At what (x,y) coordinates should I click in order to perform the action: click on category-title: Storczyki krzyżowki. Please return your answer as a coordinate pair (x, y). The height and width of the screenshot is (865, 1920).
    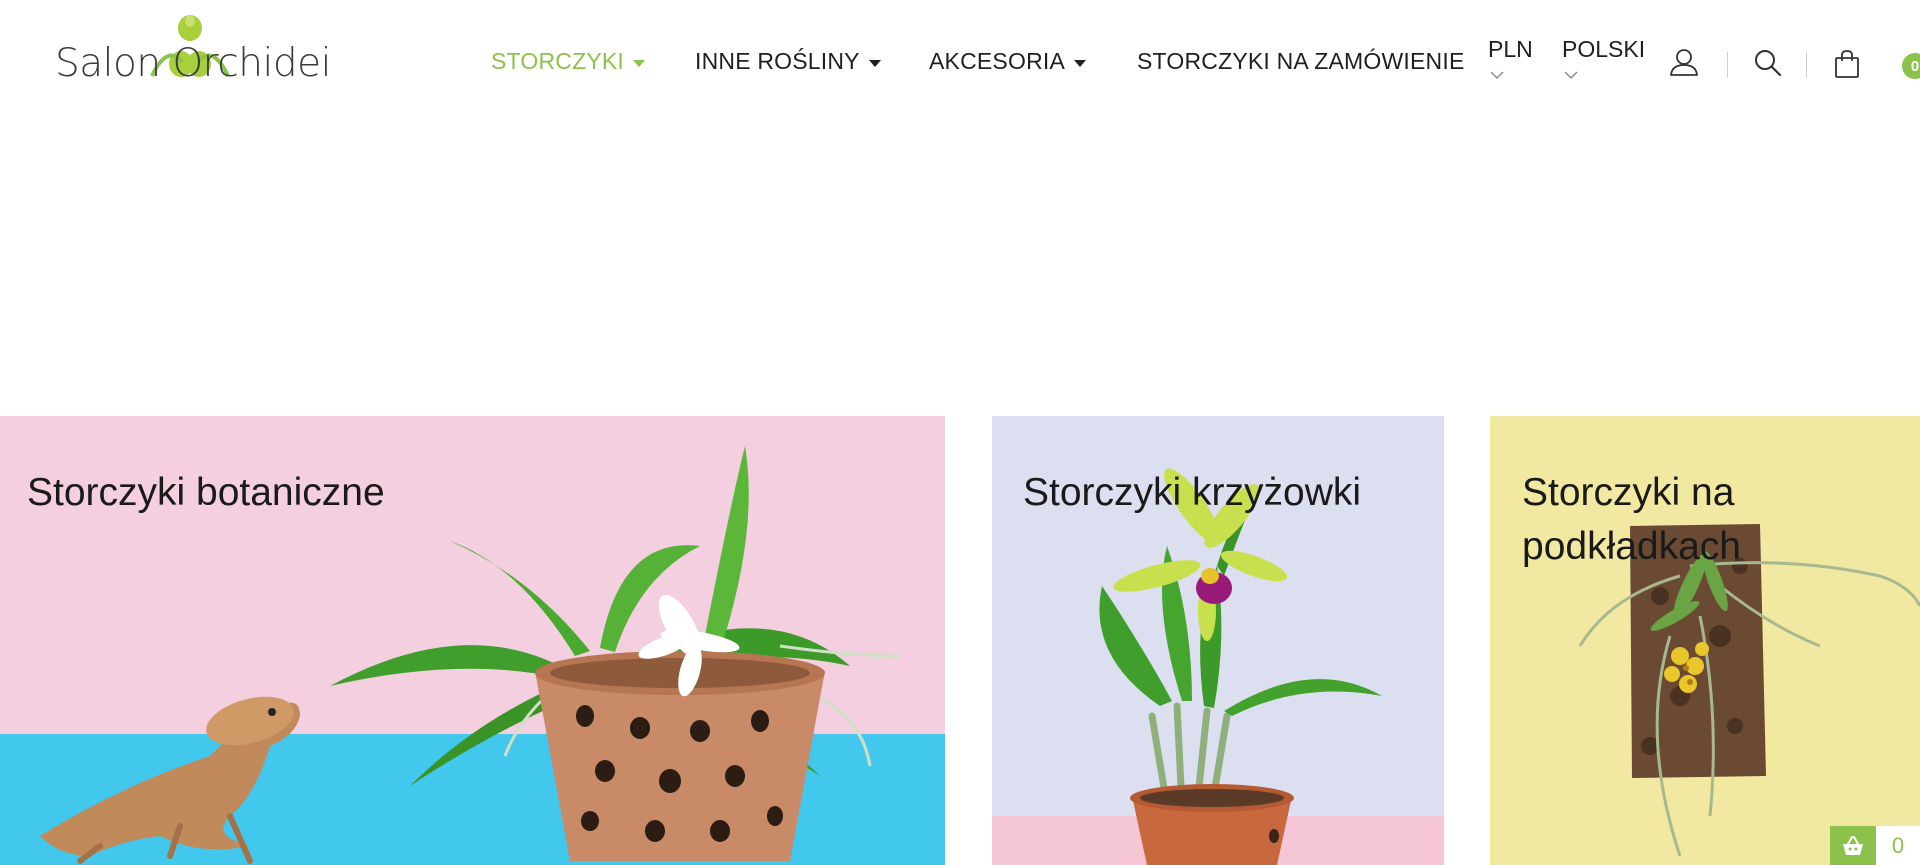
    Looking at the image, I should click on (1192, 492).